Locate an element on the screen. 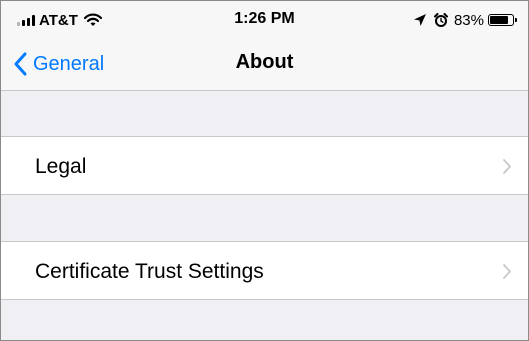 This screenshot has height=341, width=529. page-title: About is located at coordinates (264, 62).